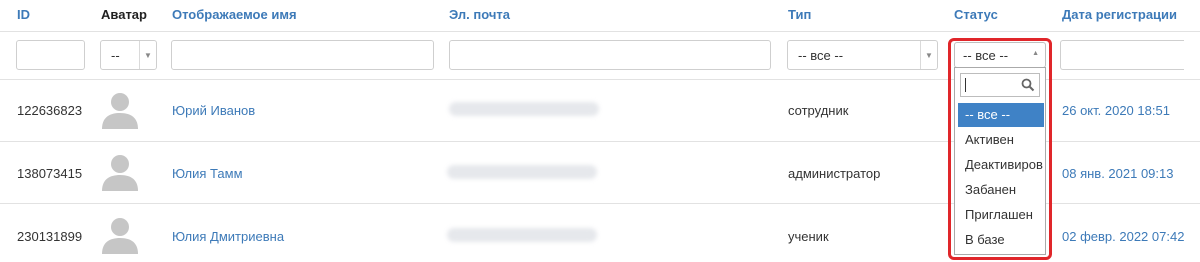 The height and width of the screenshot is (262, 1200). What do you see at coordinates (522, 172) in the screenshot?
I see `row-2-email-redacted` at bounding box center [522, 172].